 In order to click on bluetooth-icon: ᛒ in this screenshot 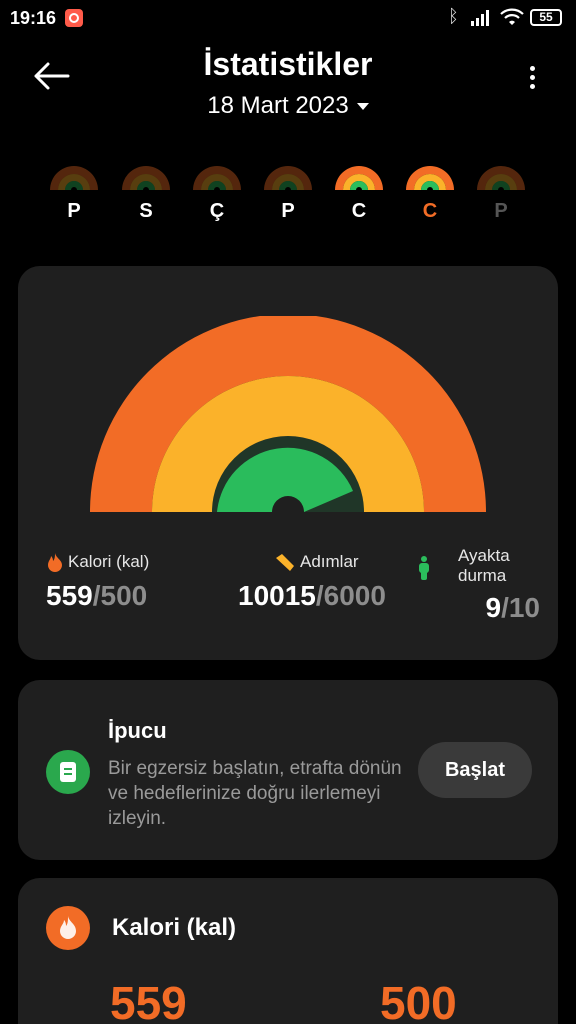, I will do `click(453, 16)`.